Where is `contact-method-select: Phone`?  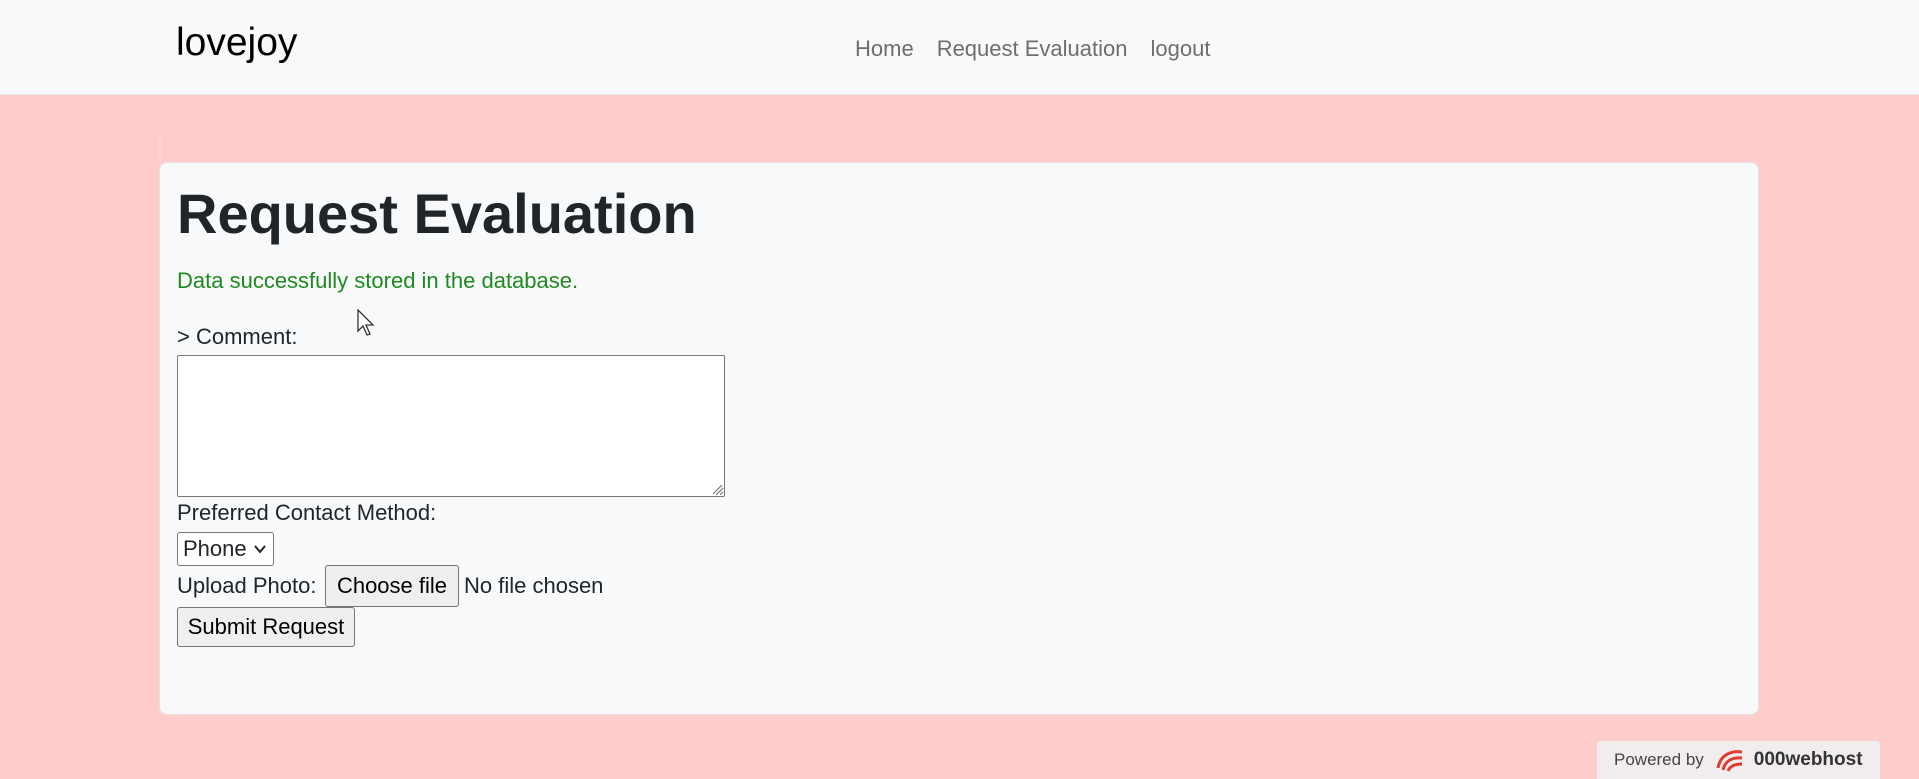
contact-method-select: Phone is located at coordinates (225, 549).